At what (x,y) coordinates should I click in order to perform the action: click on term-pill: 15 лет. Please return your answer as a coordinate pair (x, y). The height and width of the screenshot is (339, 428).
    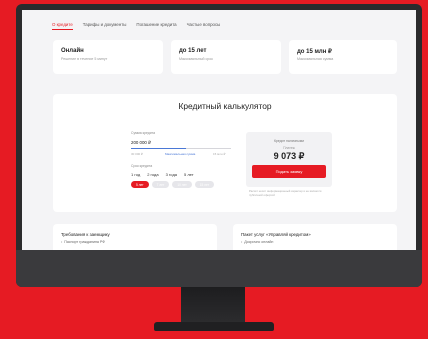
    Looking at the image, I should click on (204, 184).